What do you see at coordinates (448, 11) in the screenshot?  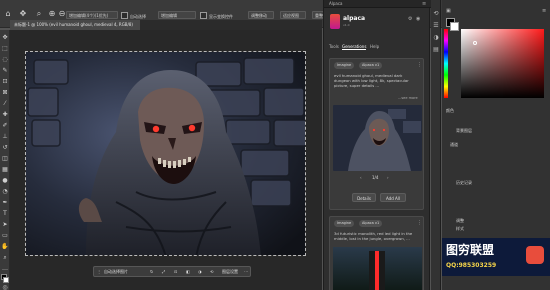 I see `color-tab-icon: ▣` at bounding box center [448, 11].